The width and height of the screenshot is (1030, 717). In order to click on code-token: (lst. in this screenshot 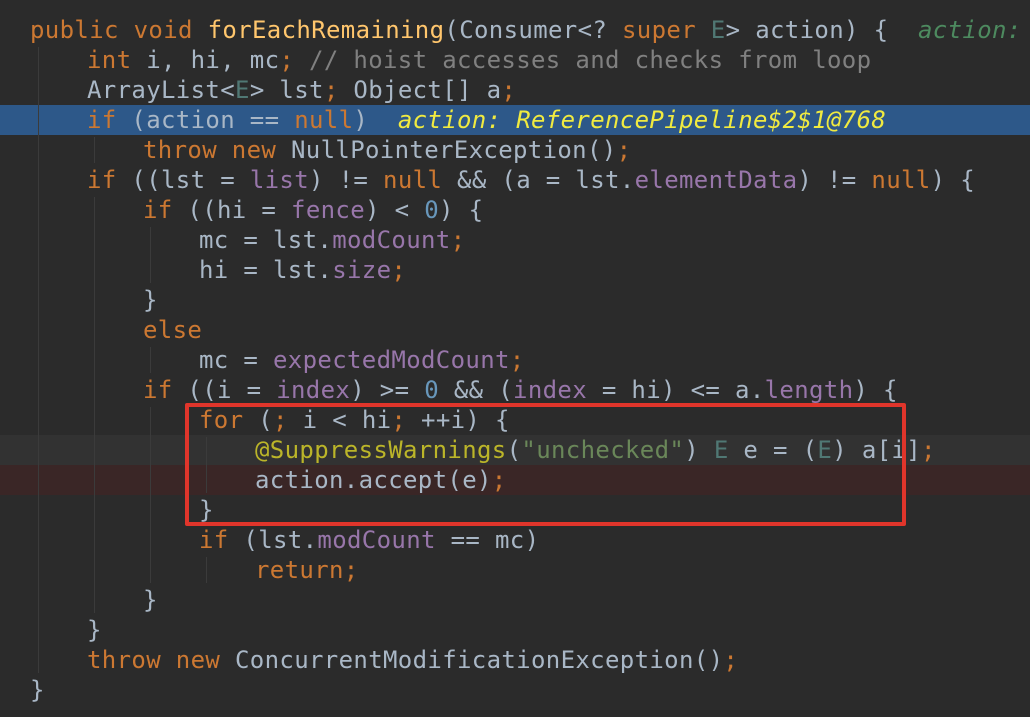, I will do `click(280, 540)`.